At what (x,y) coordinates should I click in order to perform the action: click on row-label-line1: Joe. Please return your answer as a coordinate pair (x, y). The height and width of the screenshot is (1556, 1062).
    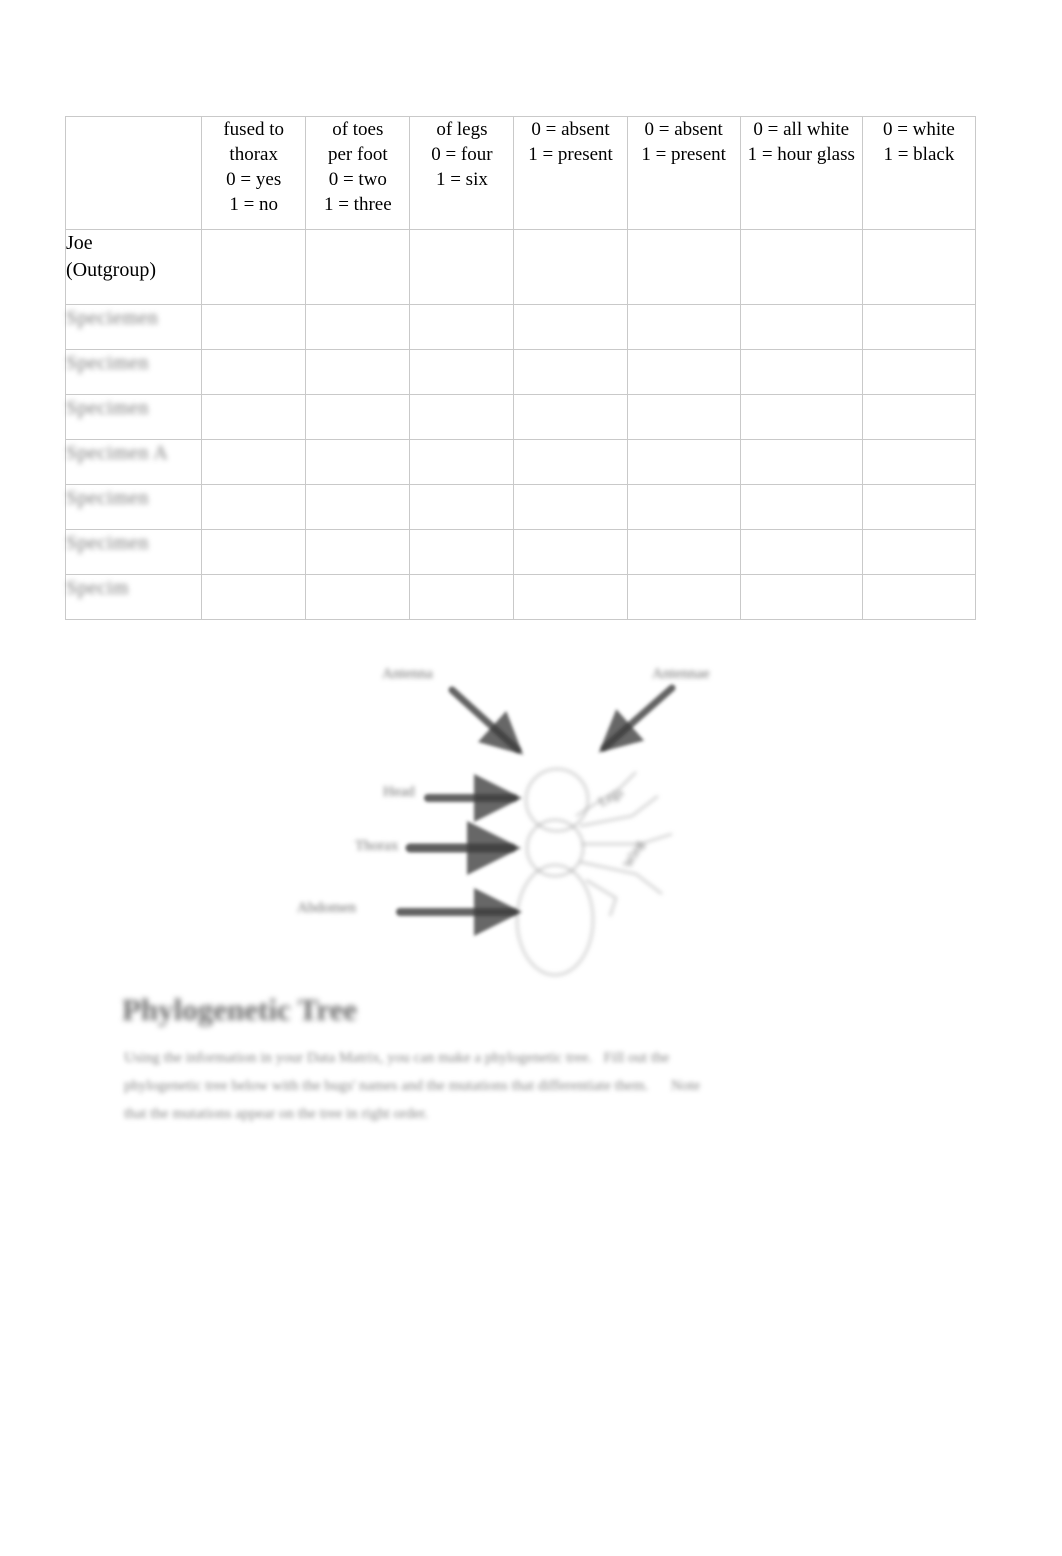
    Looking at the image, I should click on (79, 243).